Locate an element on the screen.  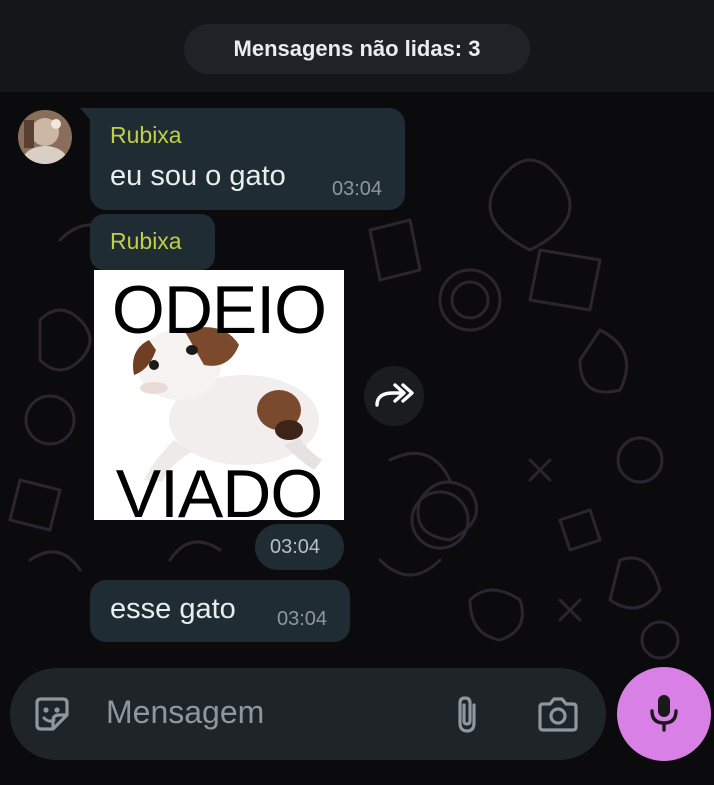
forward-icon is located at coordinates (394, 396).